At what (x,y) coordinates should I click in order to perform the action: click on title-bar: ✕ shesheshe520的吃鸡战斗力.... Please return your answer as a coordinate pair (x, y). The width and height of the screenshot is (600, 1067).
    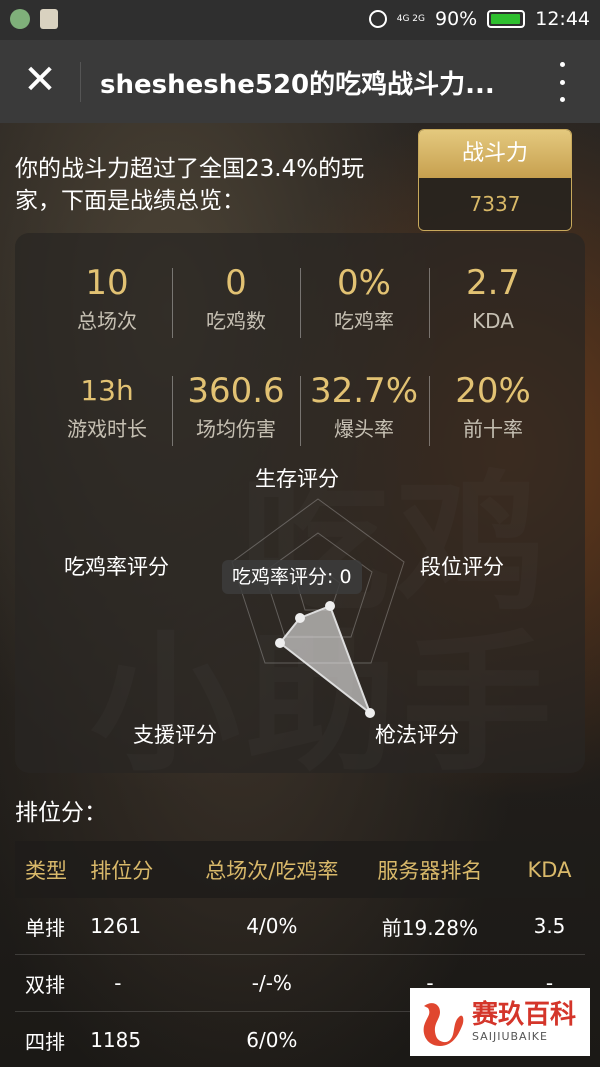
    Looking at the image, I should click on (300, 81).